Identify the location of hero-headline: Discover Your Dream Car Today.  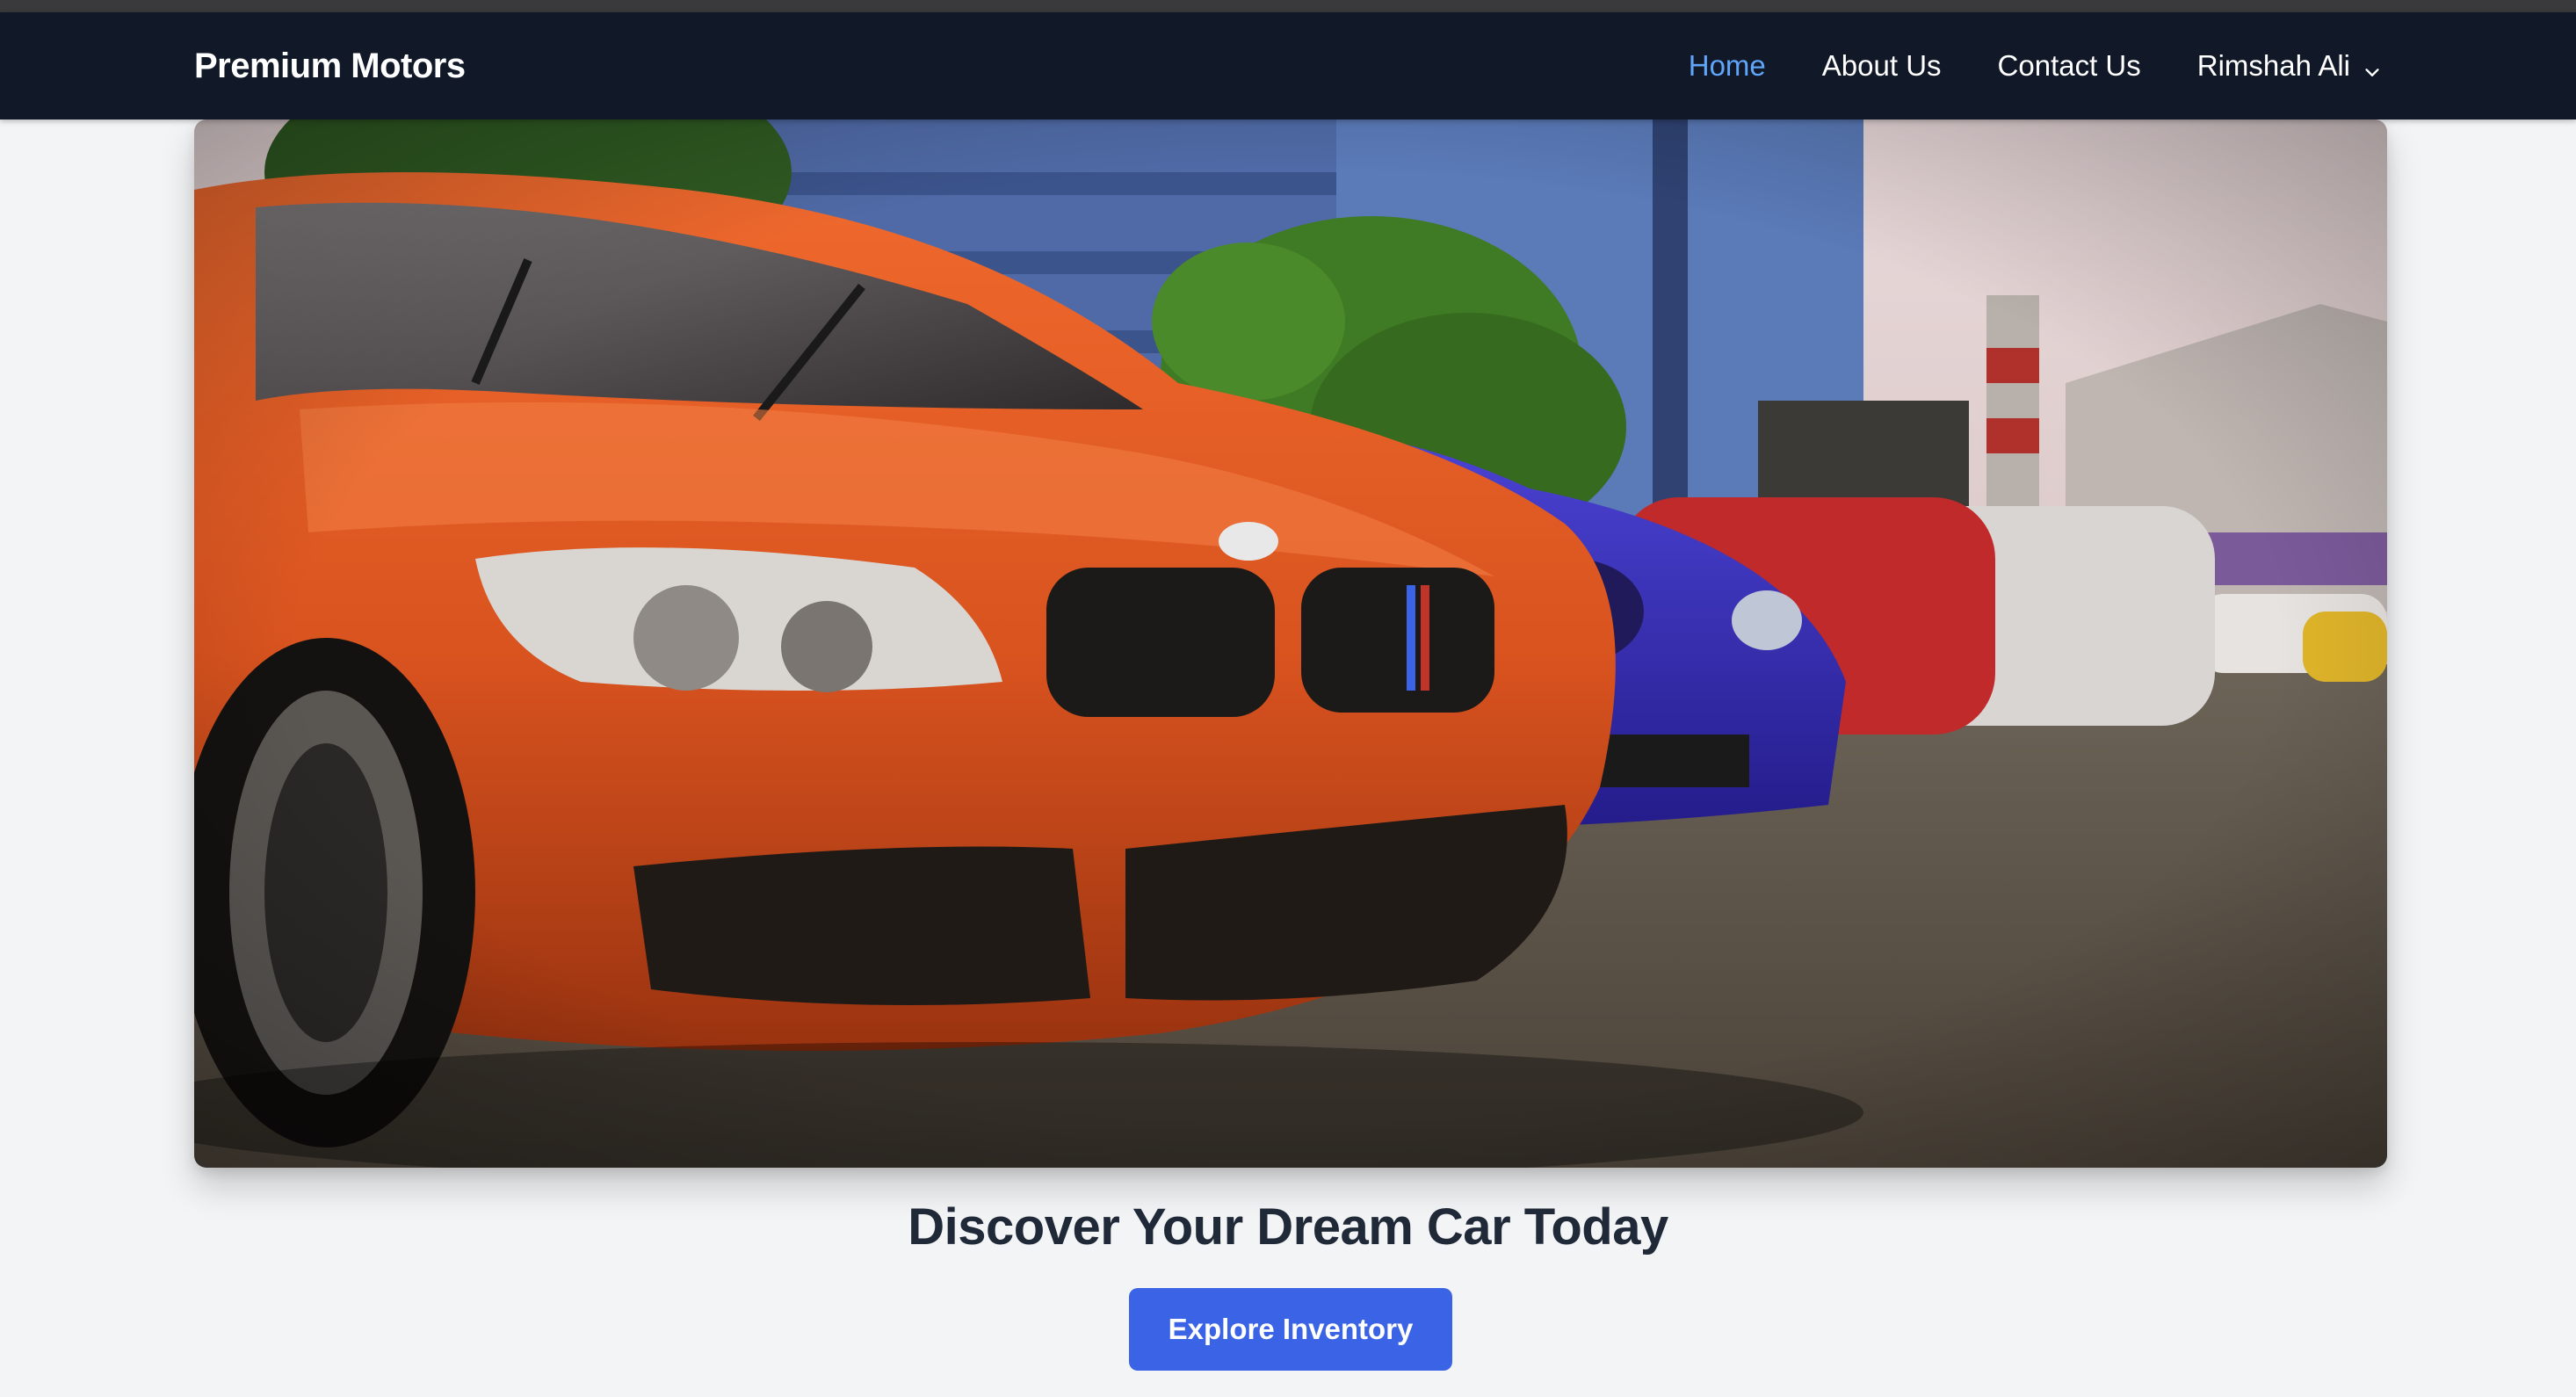
(1288, 1227).